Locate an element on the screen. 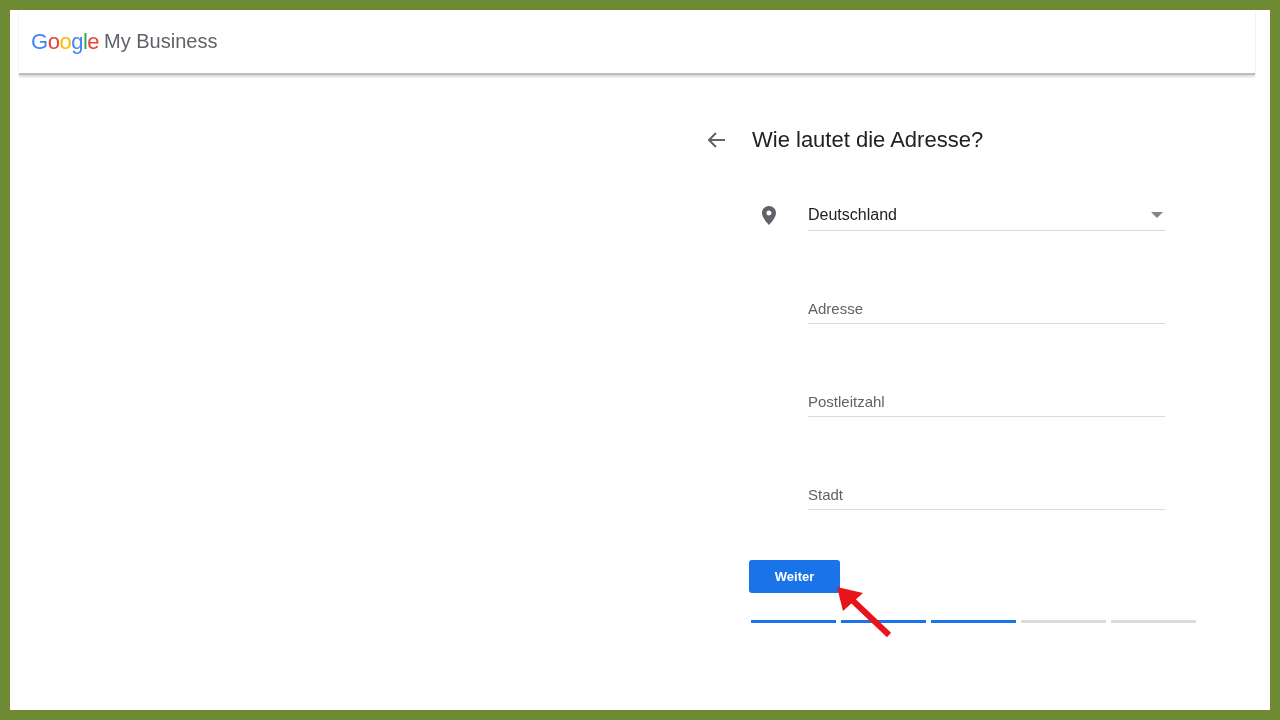 The height and width of the screenshot is (720, 1280). product-name: My Business is located at coordinates (161, 41).